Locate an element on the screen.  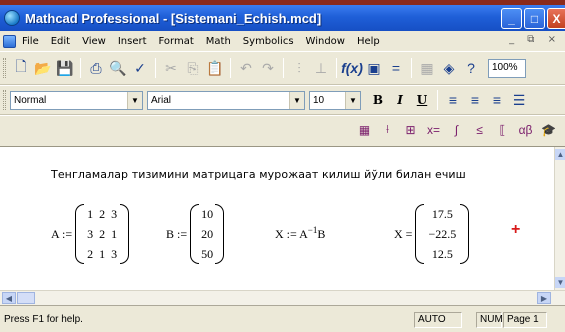
status-num: NUM is located at coordinates (489, 320).